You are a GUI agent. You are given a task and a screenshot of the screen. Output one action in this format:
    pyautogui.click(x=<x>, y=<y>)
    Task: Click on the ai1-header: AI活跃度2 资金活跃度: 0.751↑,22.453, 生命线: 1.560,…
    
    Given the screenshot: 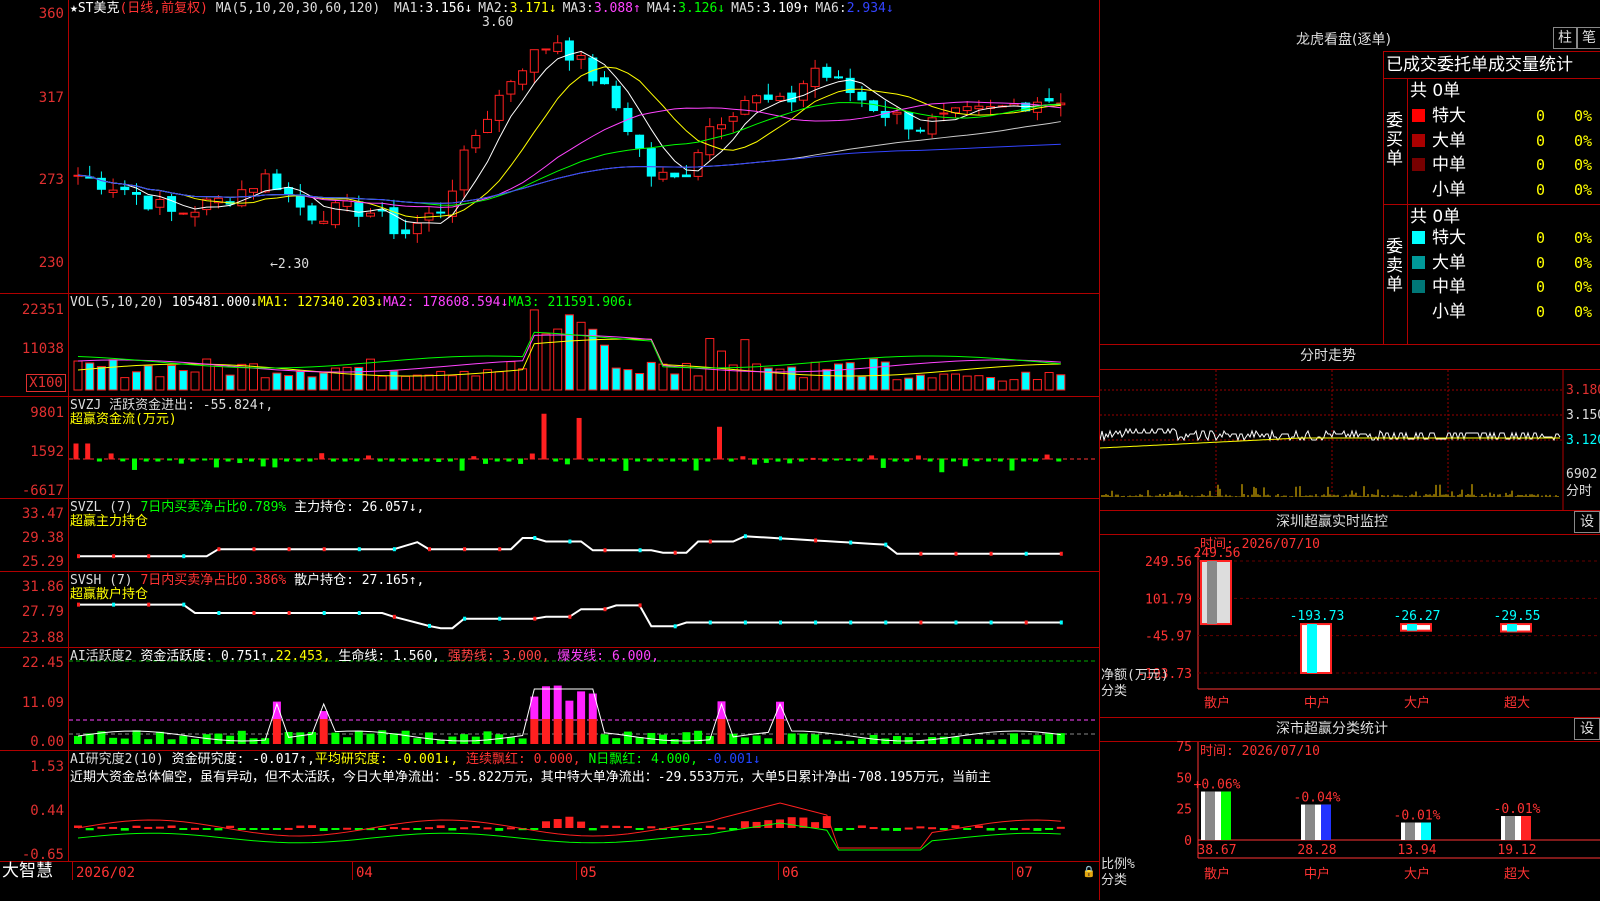 What is the action you would take?
    pyautogui.click(x=364, y=656)
    